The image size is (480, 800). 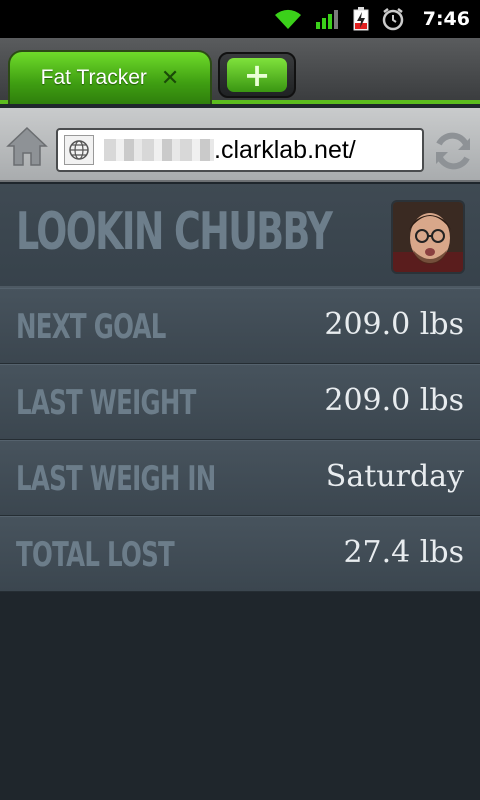 I want to click on app-header: LOOKIN CHUBBY, so click(x=240, y=236).